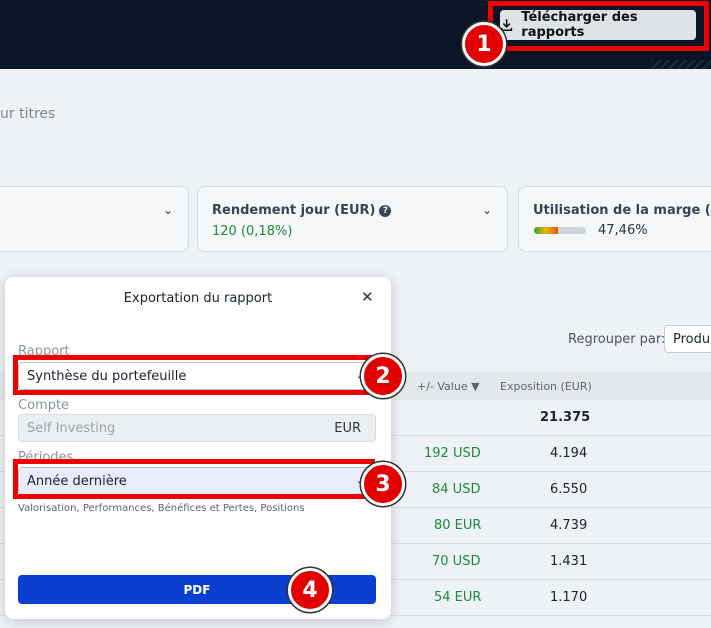 The width and height of the screenshot is (711, 628). What do you see at coordinates (623, 230) in the screenshot?
I see `margin-usage-value: 47,46%` at bounding box center [623, 230].